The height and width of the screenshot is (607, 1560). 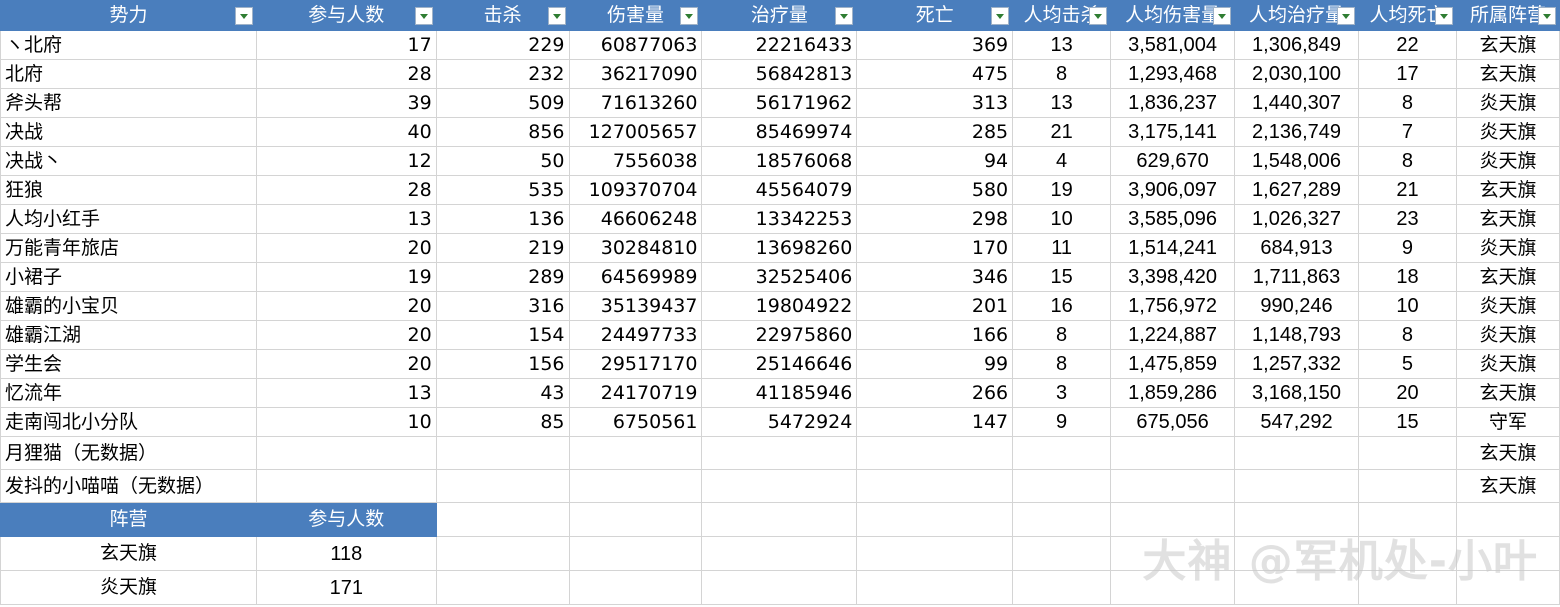 I want to click on cell-damage: 30284810, so click(x=635, y=248).